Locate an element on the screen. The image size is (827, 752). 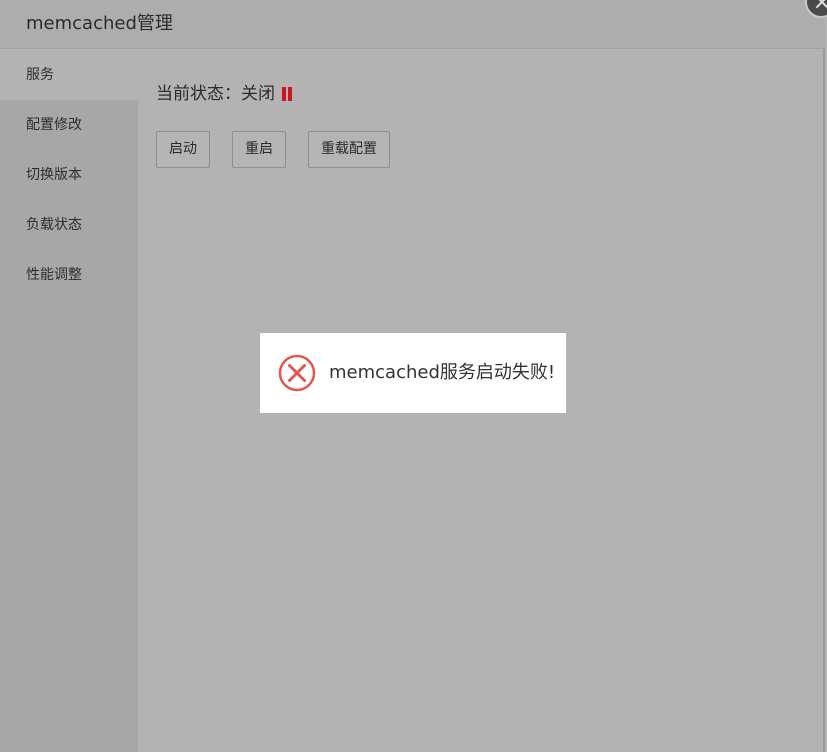
sidebar-item-service: 服务 is located at coordinates (69, 75).